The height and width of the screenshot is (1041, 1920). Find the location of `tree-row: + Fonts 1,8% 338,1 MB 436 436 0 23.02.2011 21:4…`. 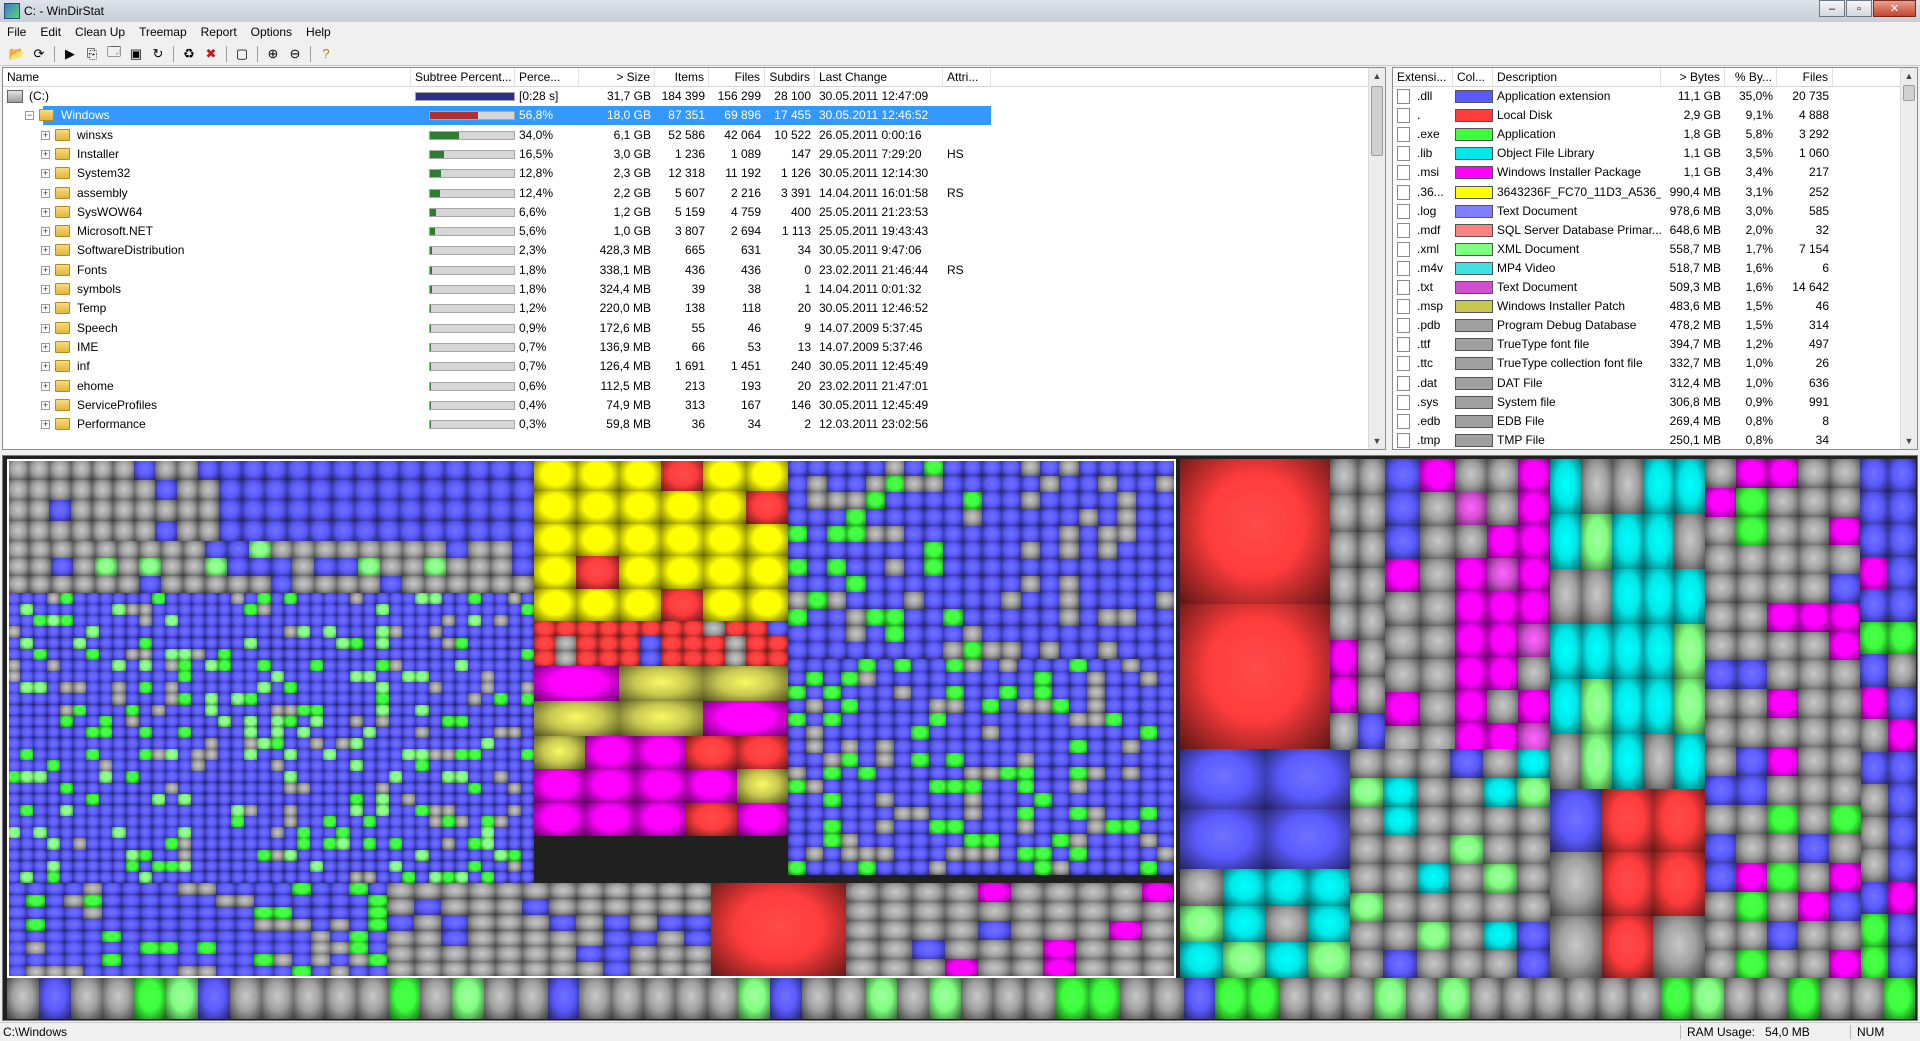

tree-row: + Fonts 1,8% 338,1 MB 436 436 0 23.02.2011 21:4… is located at coordinates (694, 270).